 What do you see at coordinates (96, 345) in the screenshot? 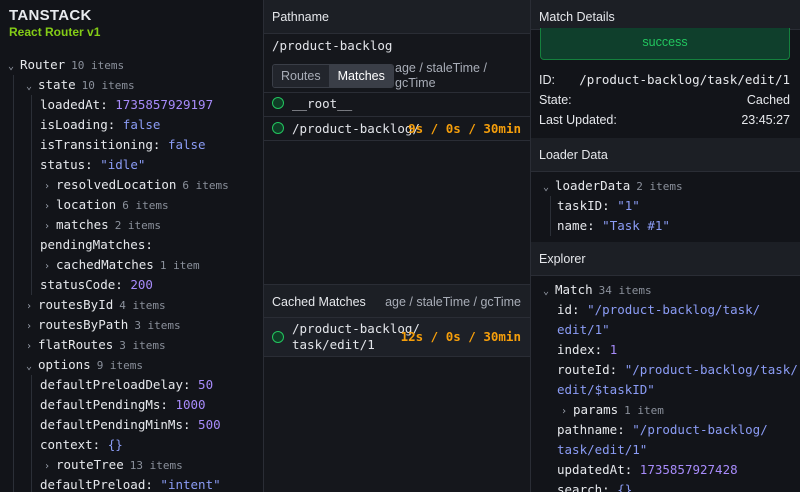
I see `tree-node-flatRoutes: › flatRoutes 3 items` at bounding box center [96, 345].